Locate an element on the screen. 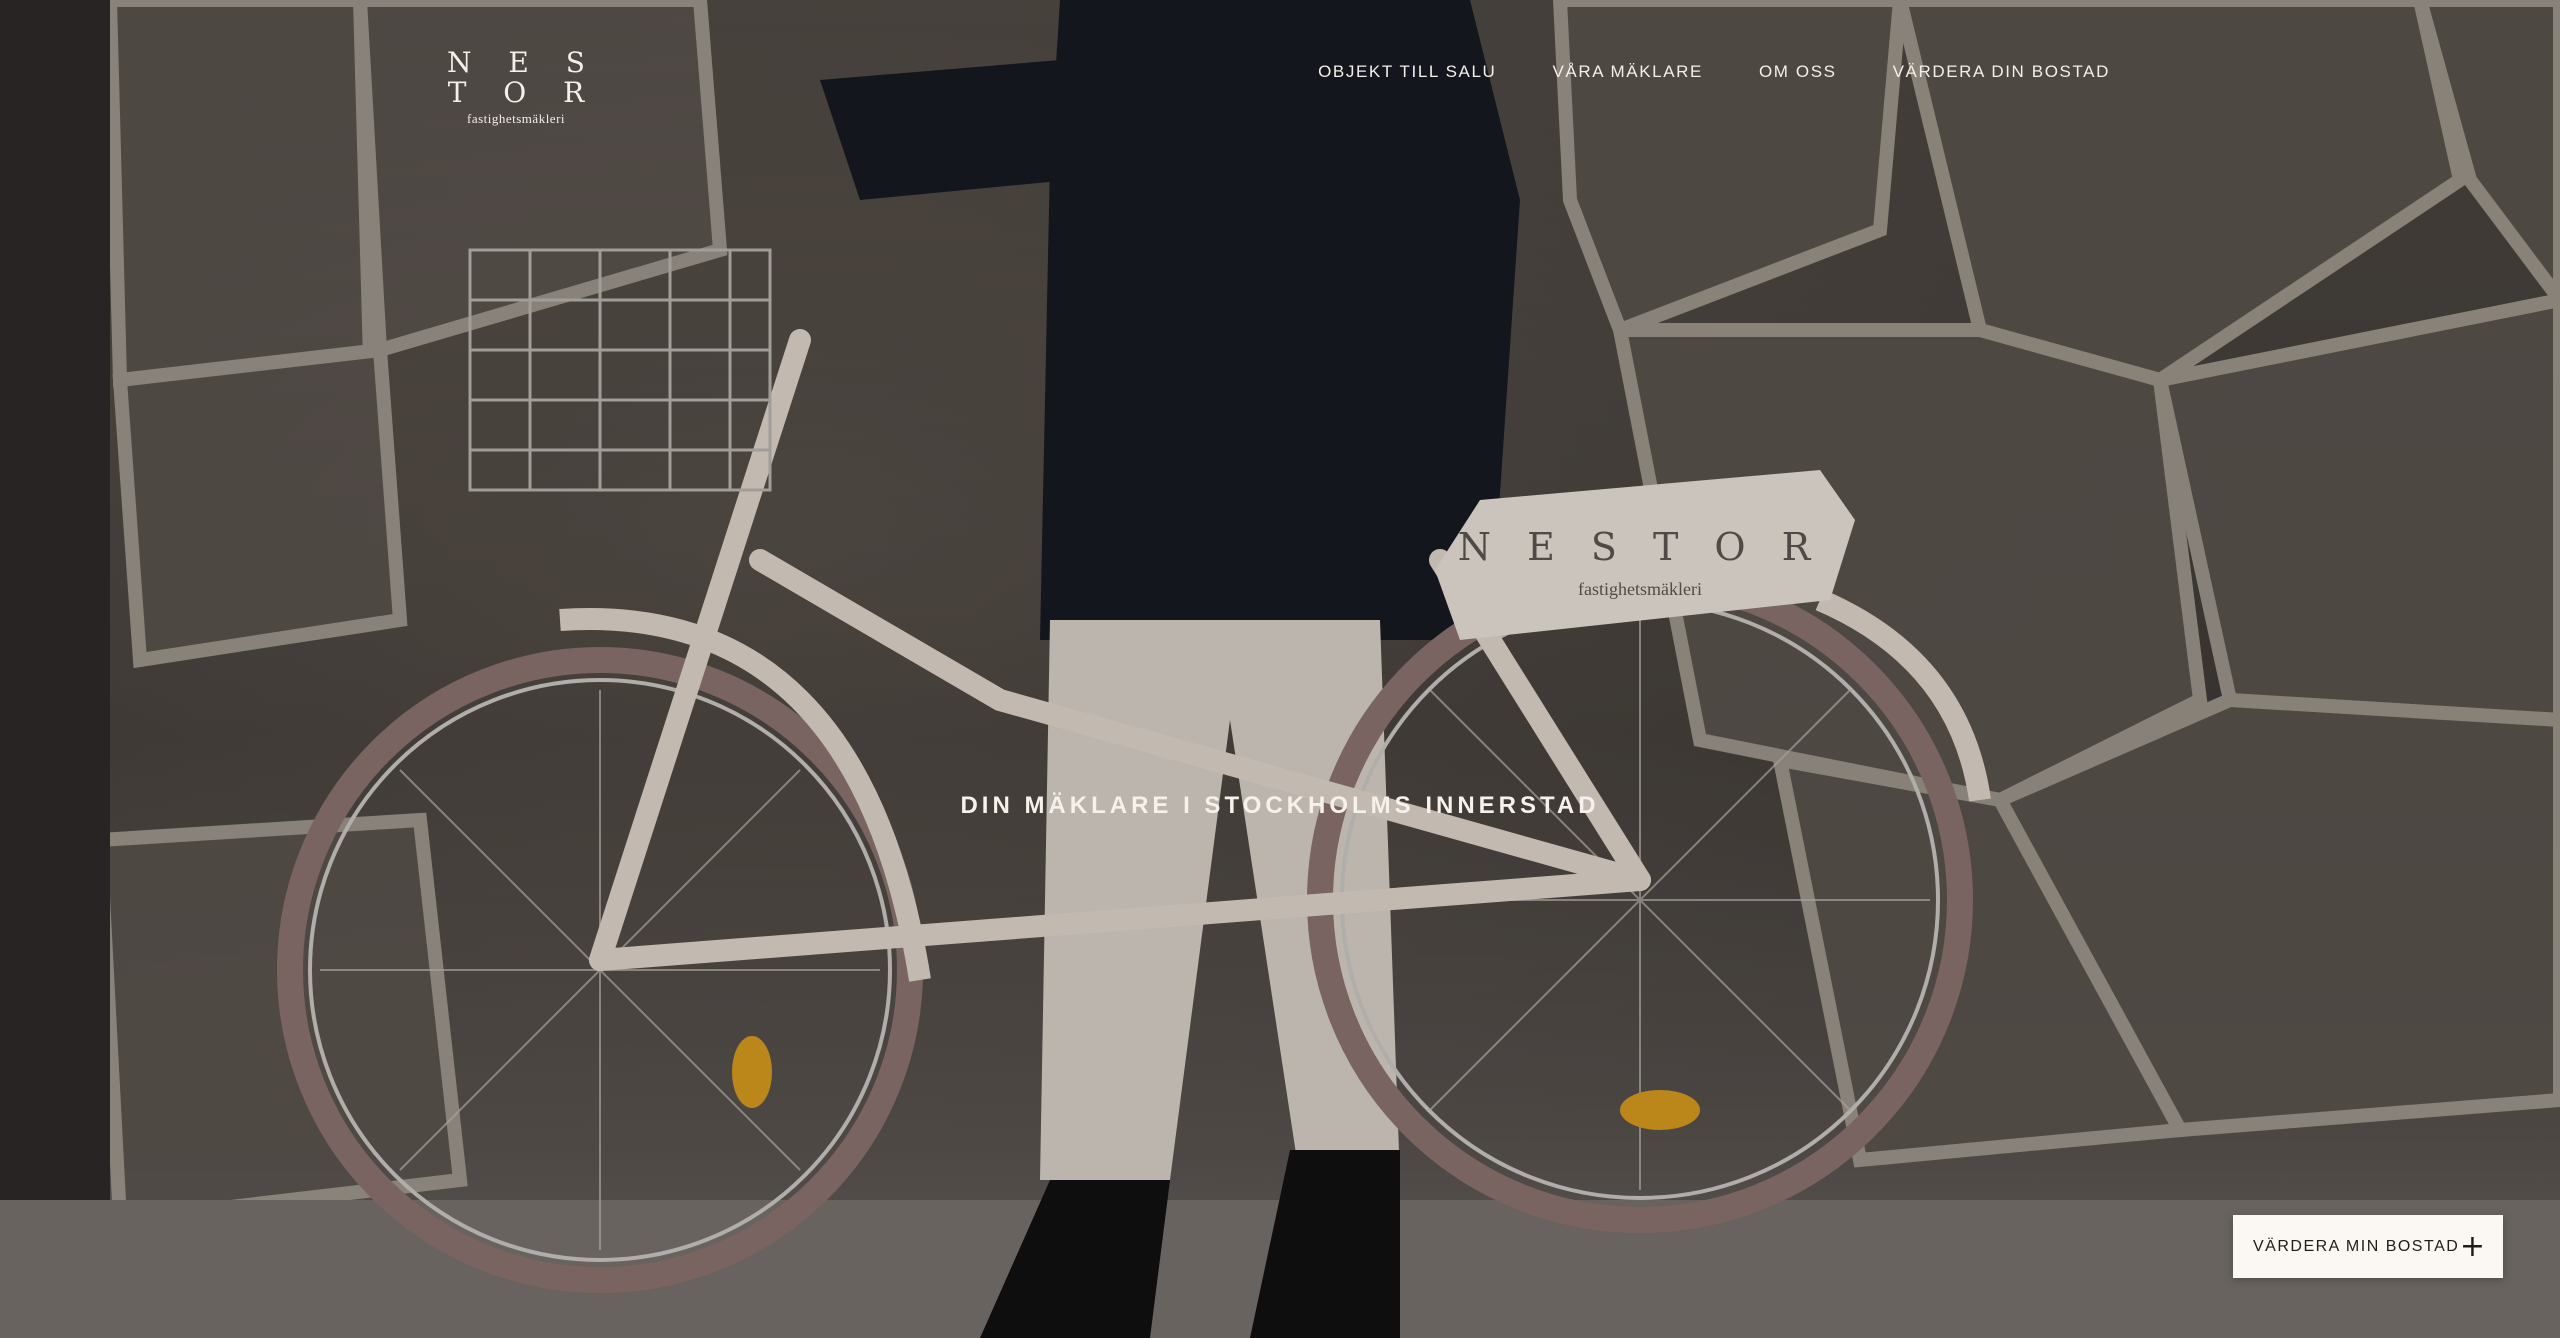  vardera-min-bostad-button: VÄRDERA MIN BOSTAD + is located at coordinates (2368, 1246).